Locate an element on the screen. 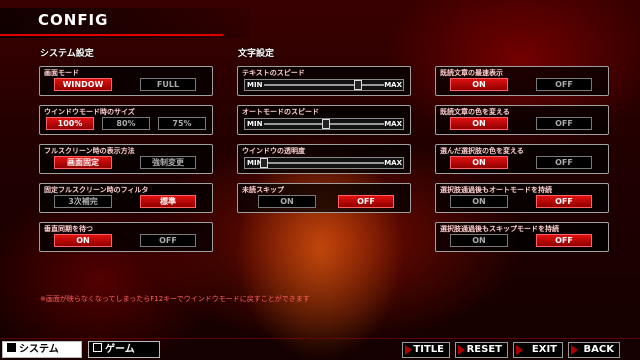  text-speed-slider: MIN MAX is located at coordinates (324, 85).